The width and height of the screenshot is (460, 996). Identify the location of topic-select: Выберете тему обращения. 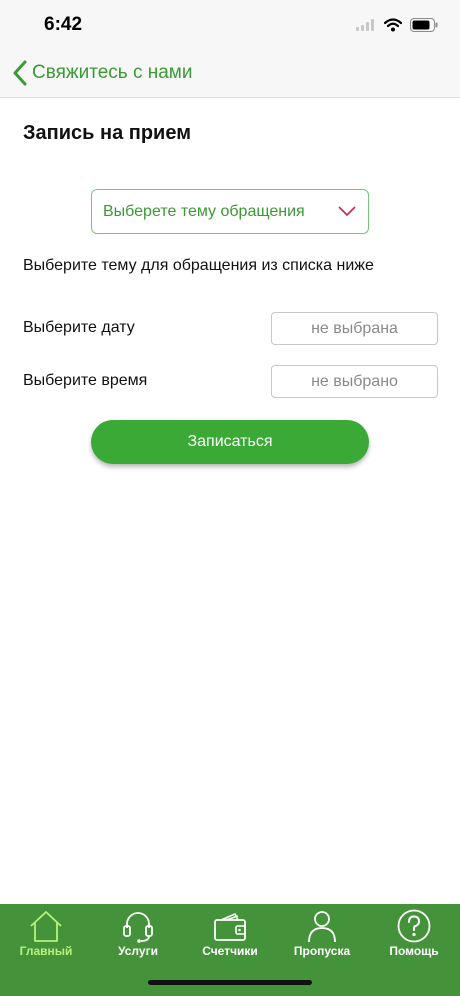
(230, 211).